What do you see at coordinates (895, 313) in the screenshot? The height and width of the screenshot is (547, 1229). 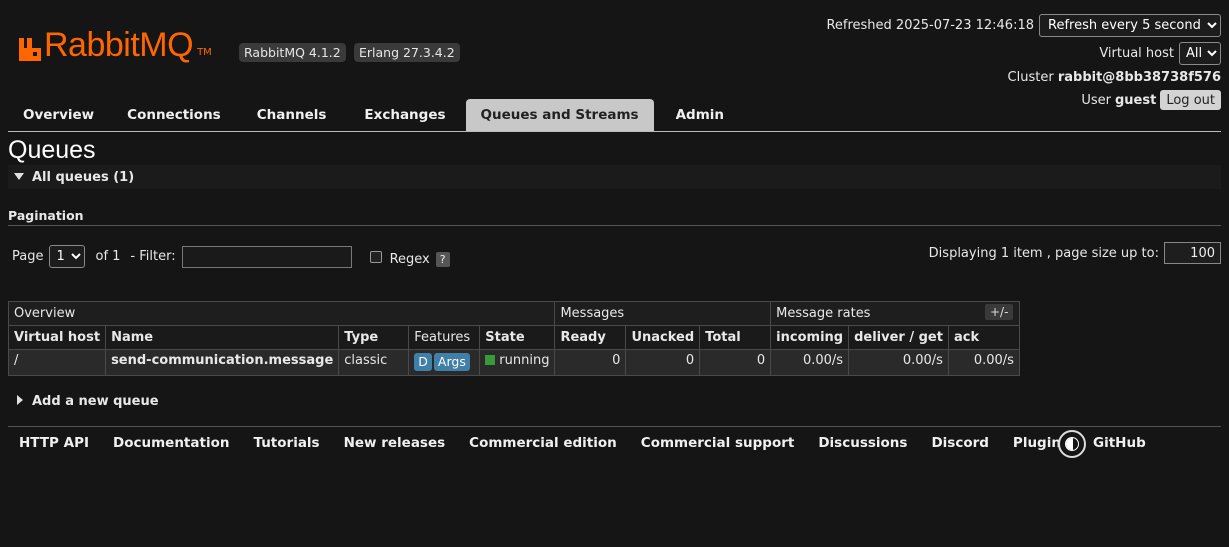 I see `group-message-rates: Message rates` at bounding box center [895, 313].